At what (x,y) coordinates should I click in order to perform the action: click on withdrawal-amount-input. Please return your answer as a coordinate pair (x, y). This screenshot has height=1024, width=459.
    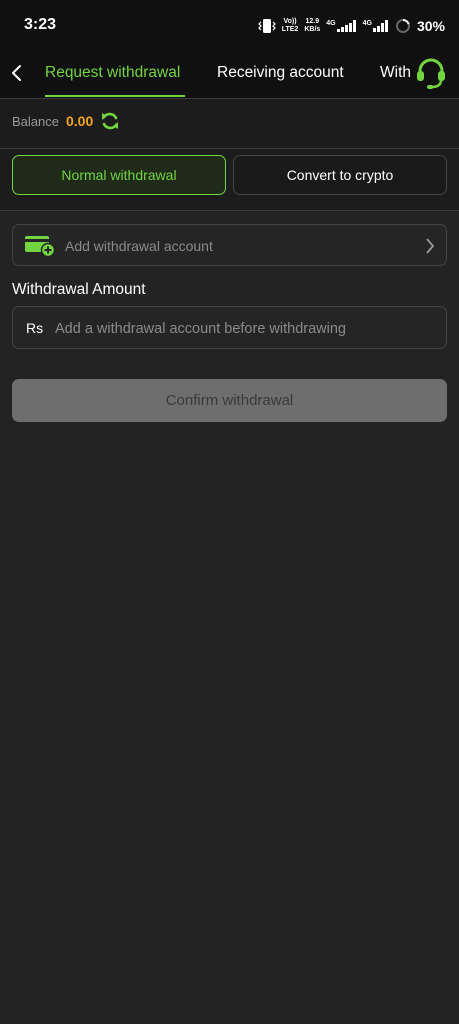
    Looking at the image, I should click on (247, 329).